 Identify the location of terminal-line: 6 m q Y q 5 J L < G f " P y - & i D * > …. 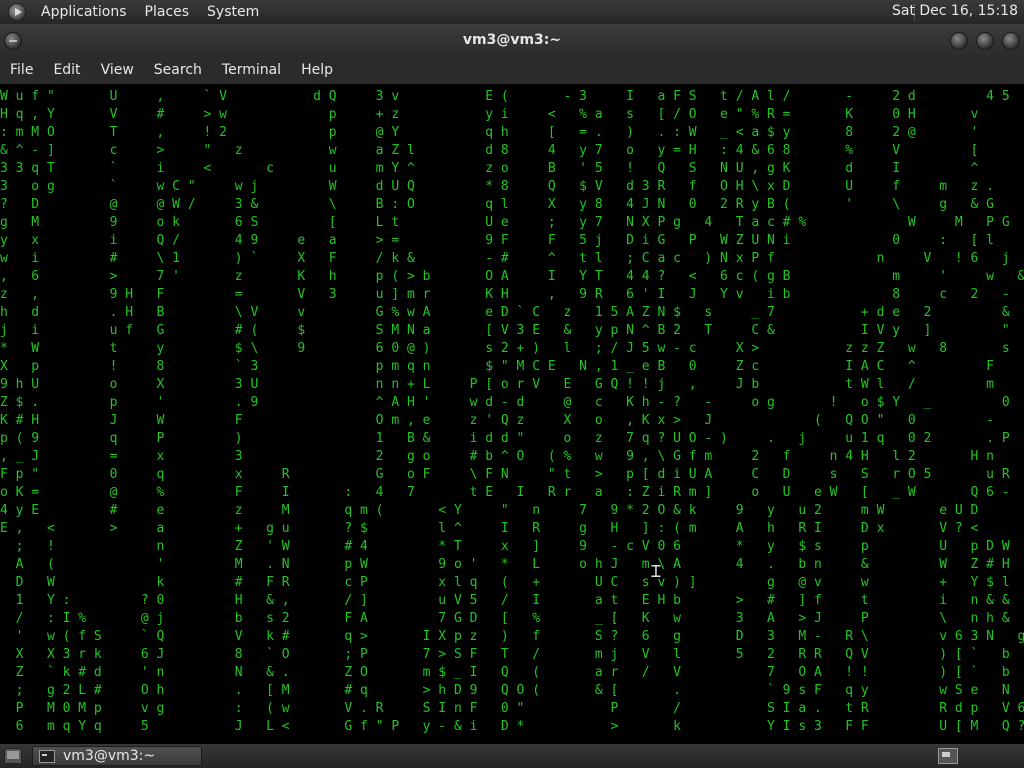
(512, 726).